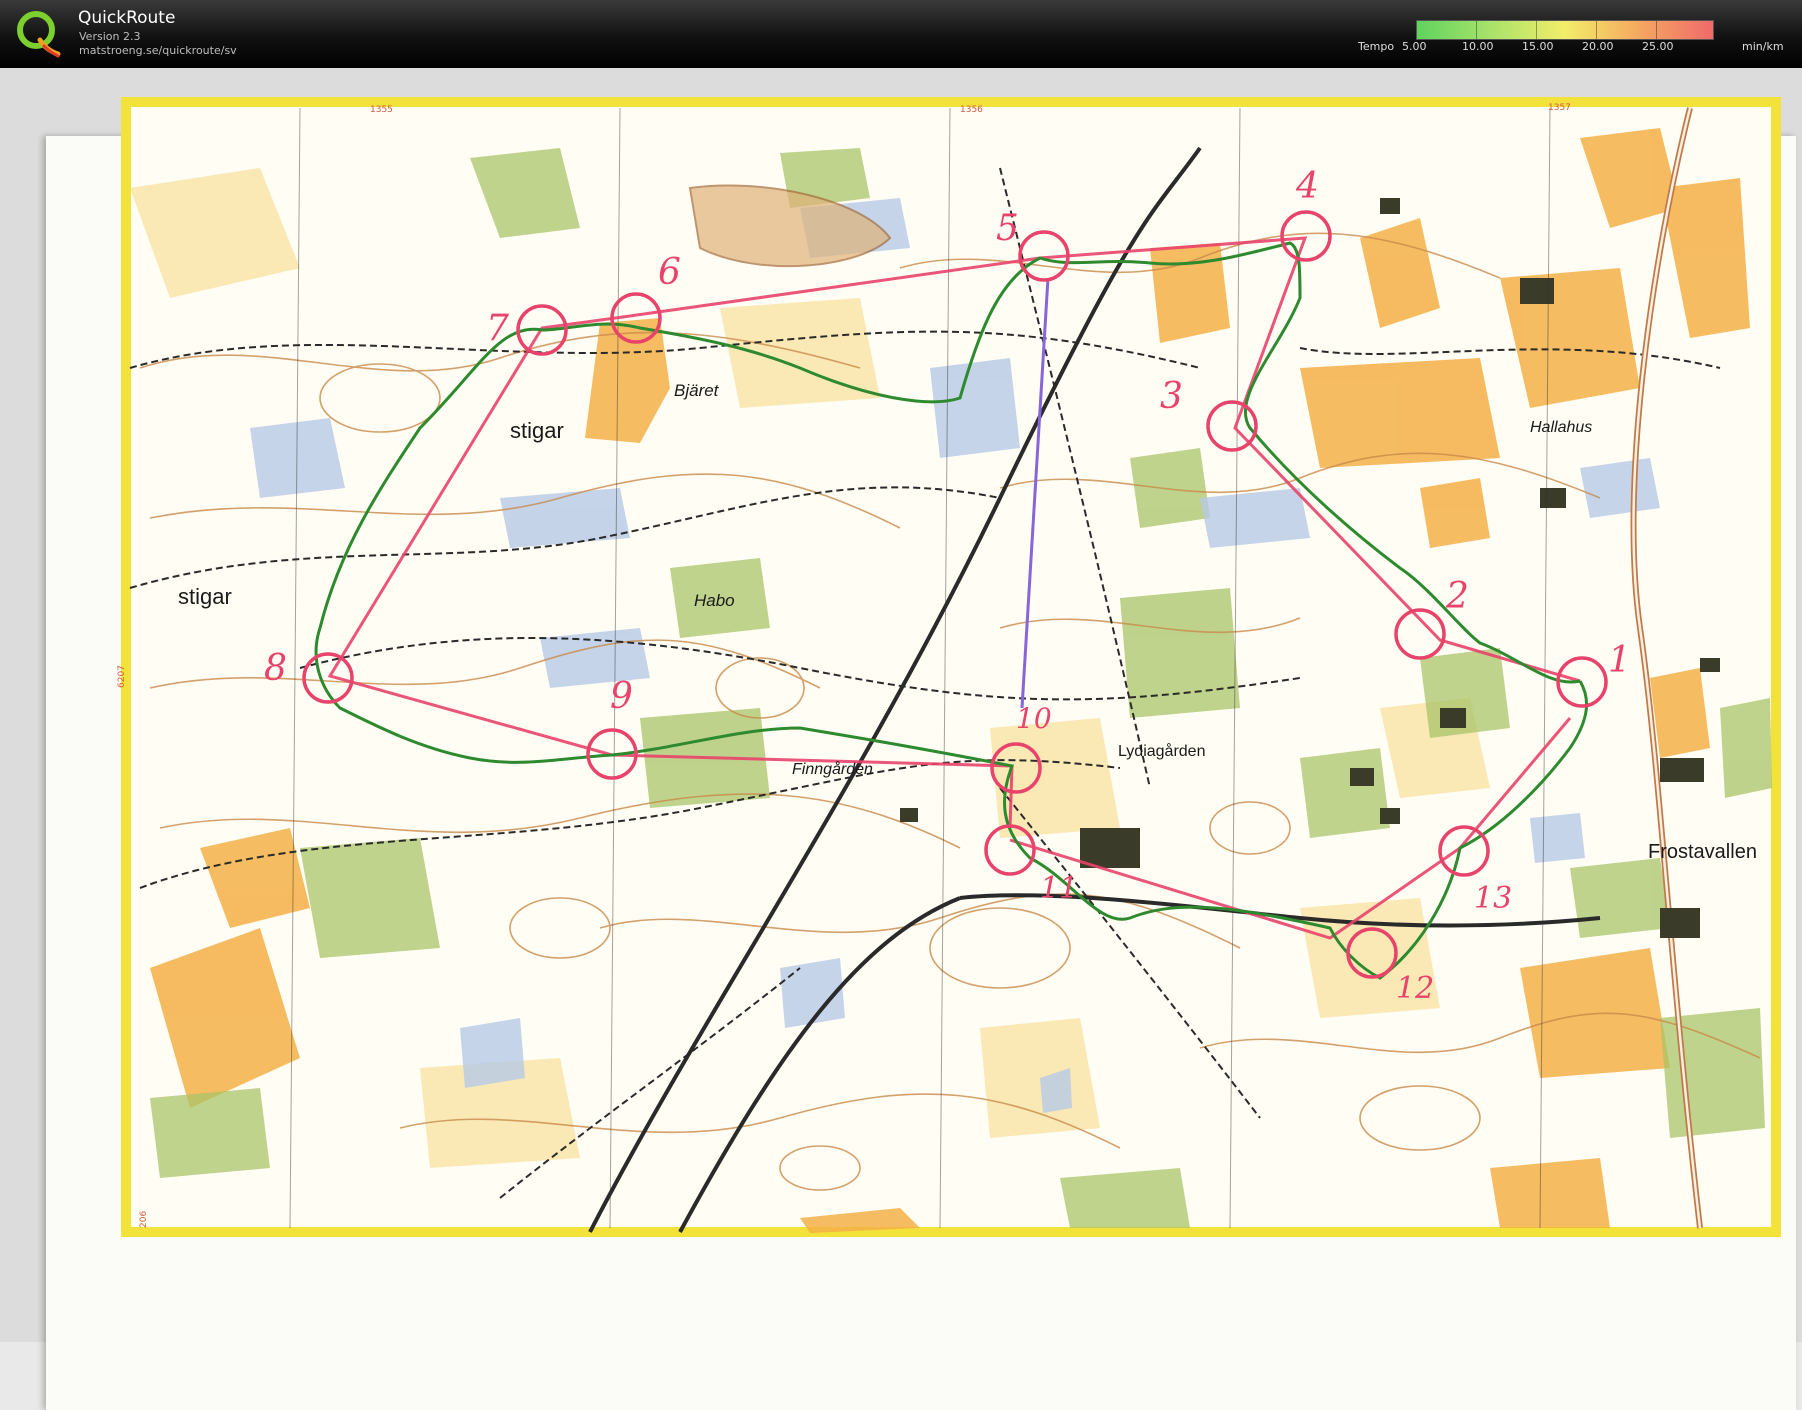 This screenshot has height=1410, width=1802. Describe the element at coordinates (1565, 30) in the screenshot. I see `tempo-color-scale` at that location.